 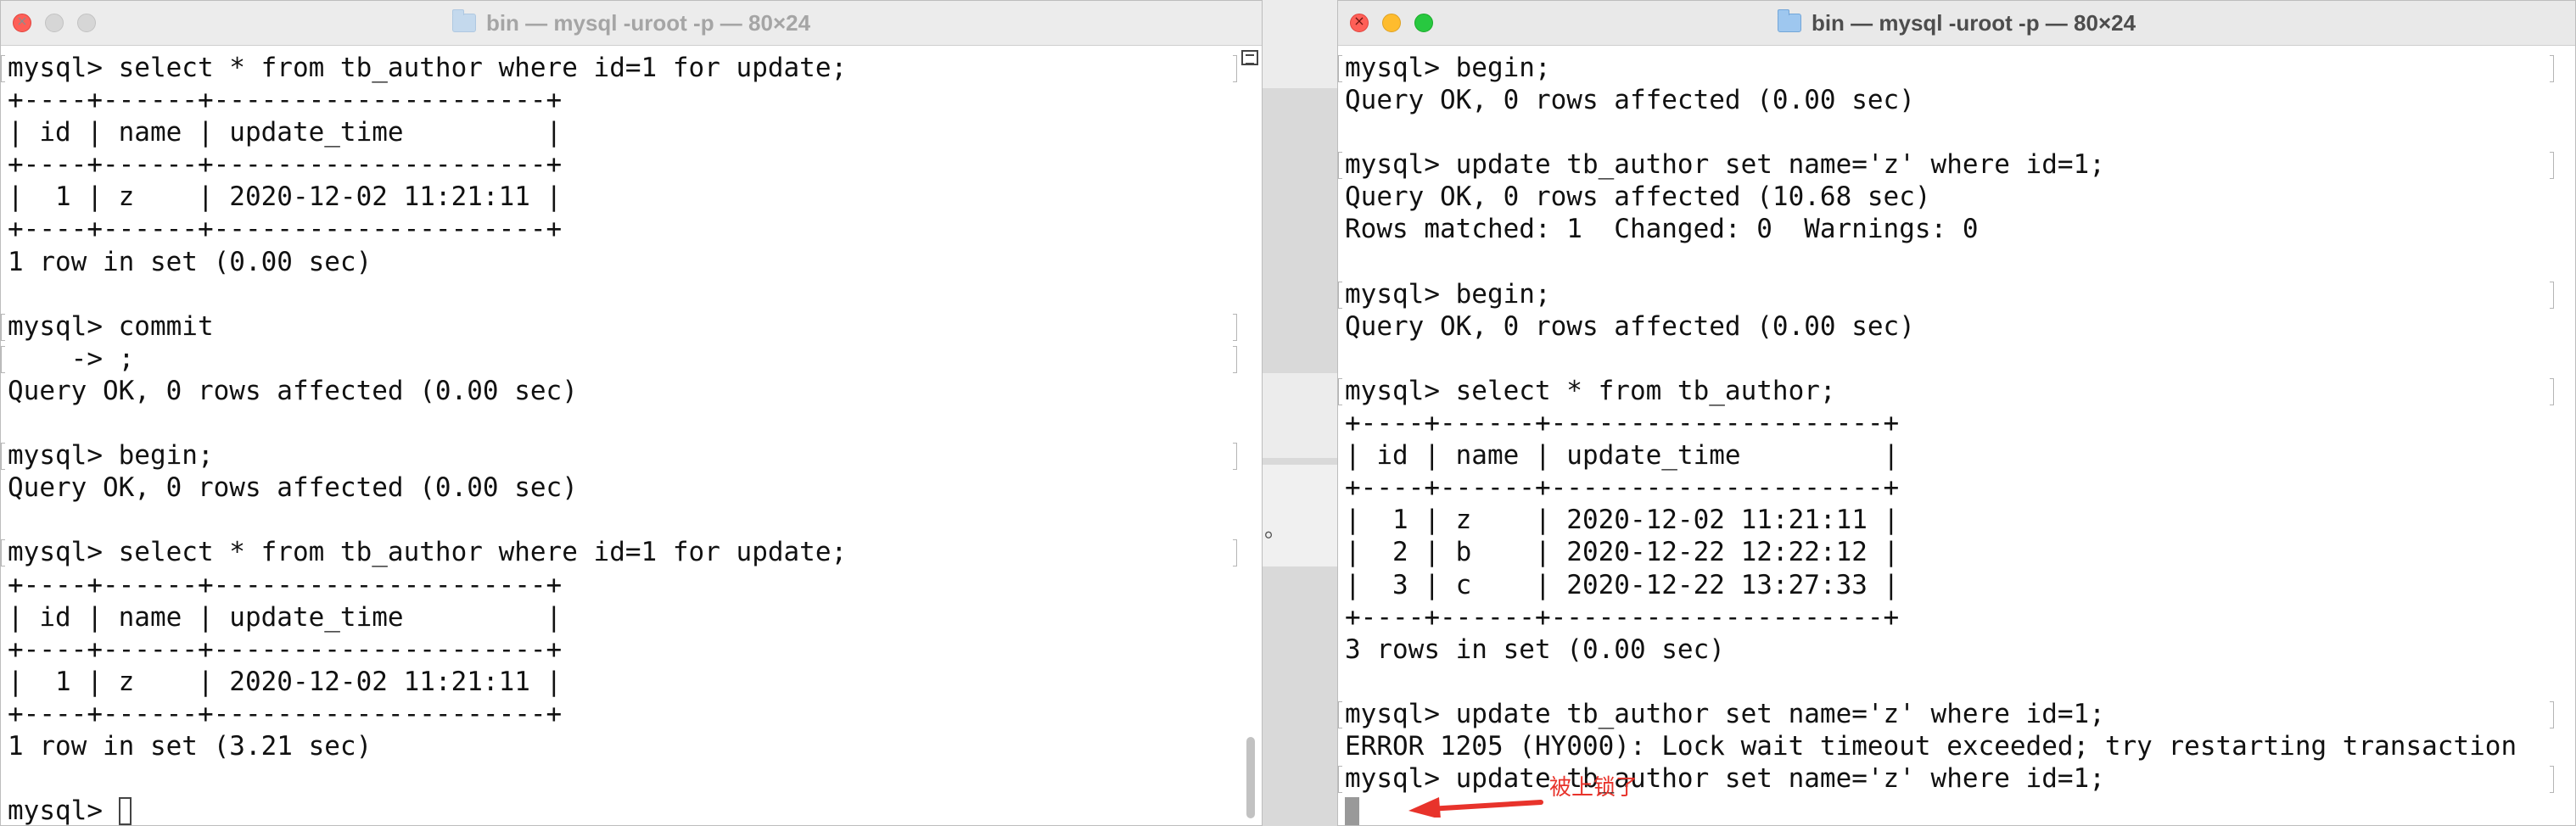 I want to click on terminal-line: 1 row in set (3.21 sec), so click(x=190, y=746).